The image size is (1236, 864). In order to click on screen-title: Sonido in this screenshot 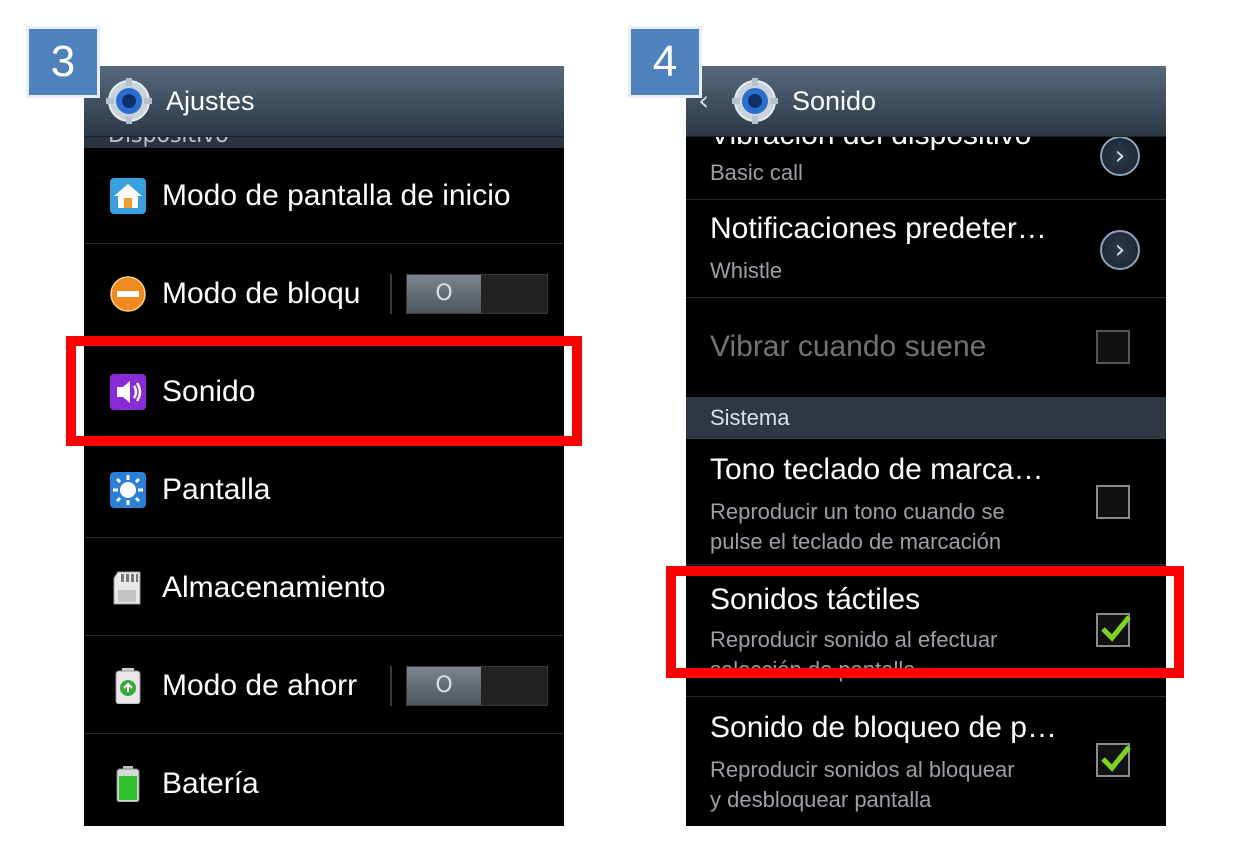, I will do `click(834, 101)`.